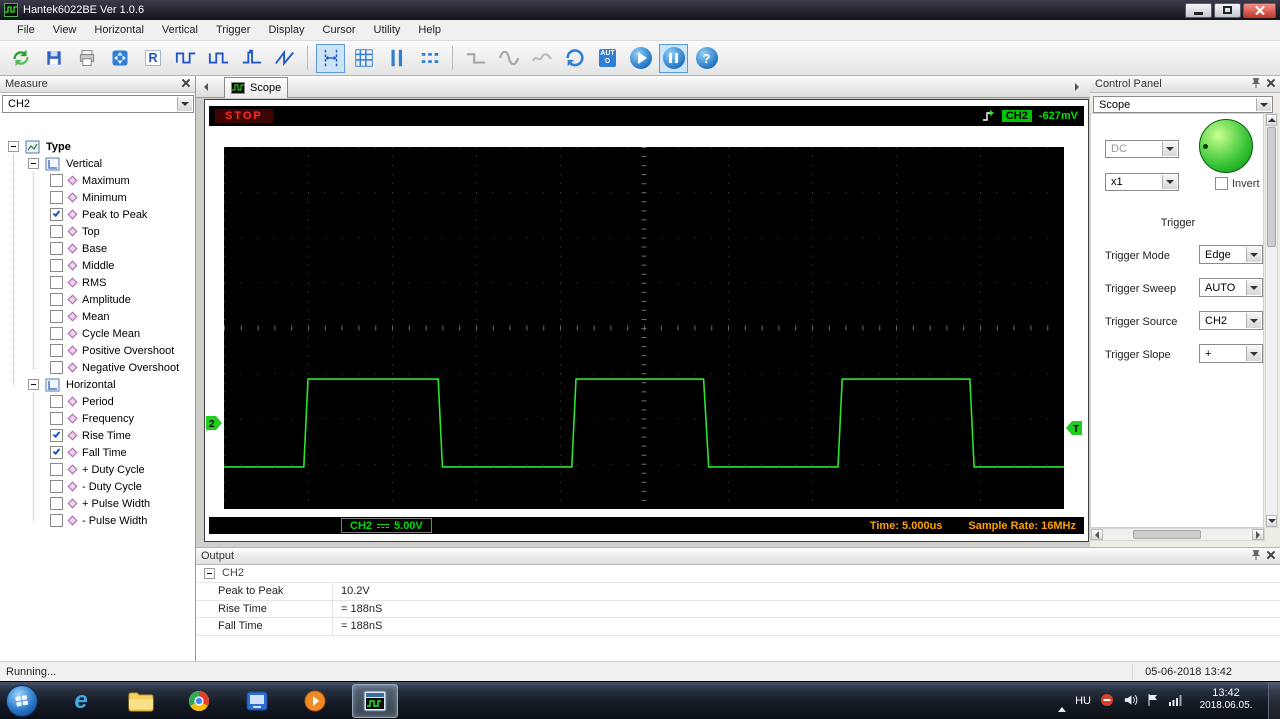  What do you see at coordinates (97, 231) in the screenshot?
I see `measure-item: Top` at bounding box center [97, 231].